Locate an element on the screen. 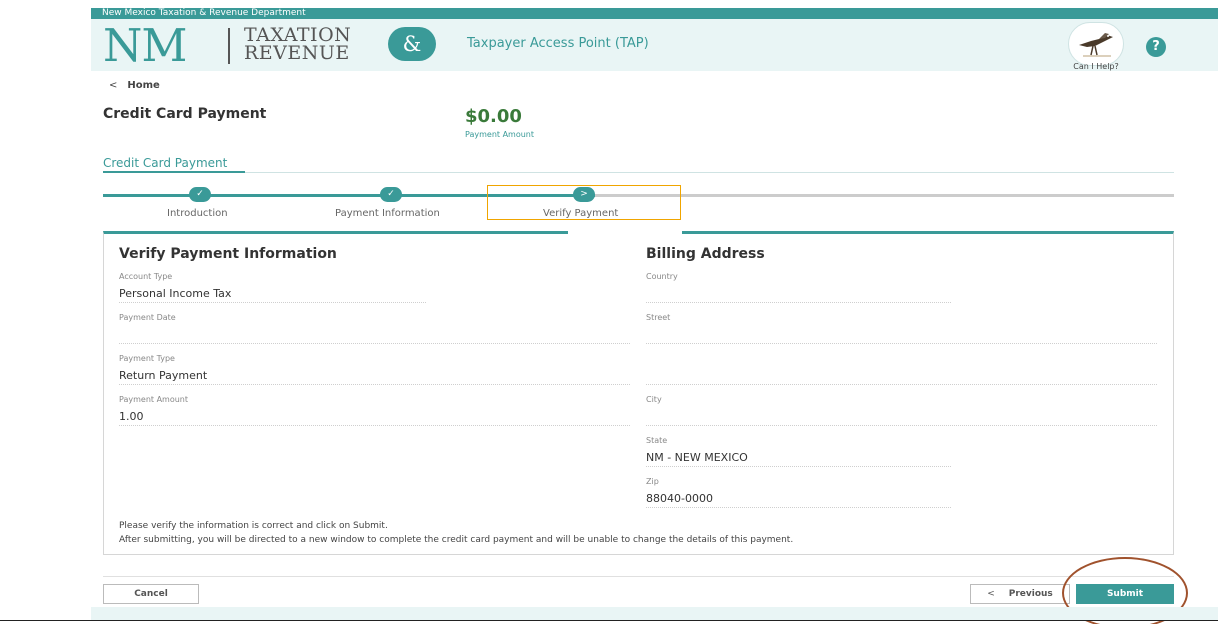 This screenshot has width=1218, height=624. step-payment-information: Payment Information is located at coordinates (387, 213).